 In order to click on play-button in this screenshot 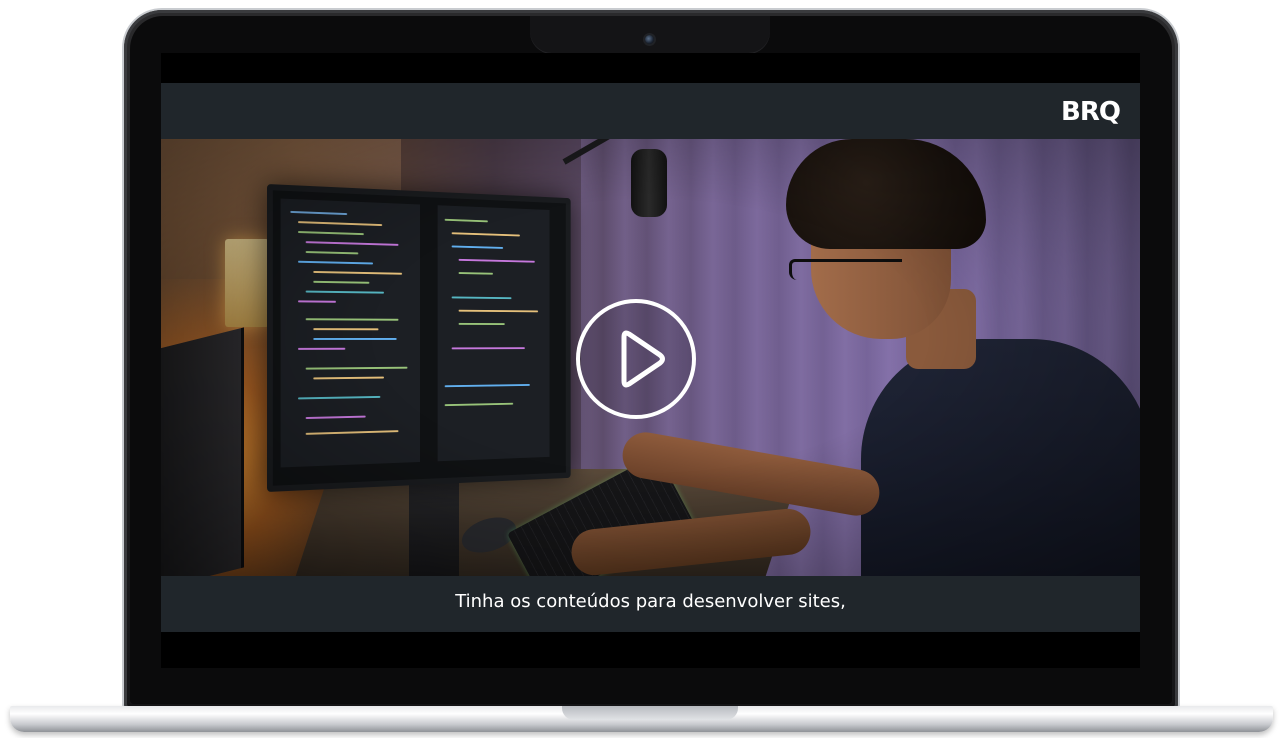, I will do `click(636, 359)`.